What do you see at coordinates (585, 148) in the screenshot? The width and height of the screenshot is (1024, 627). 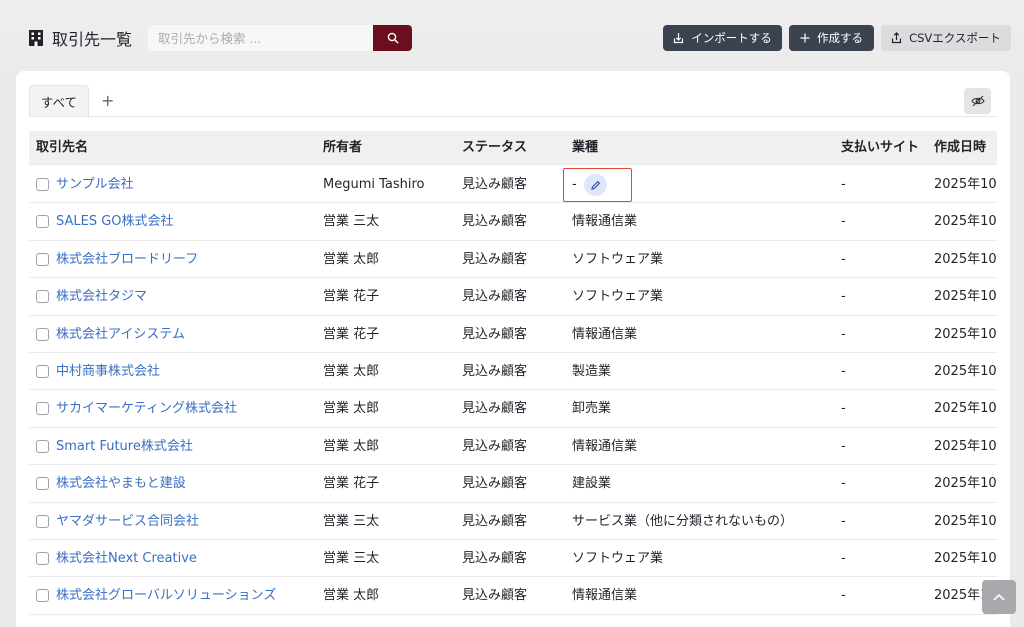 I see `column-header-industry: 業種` at bounding box center [585, 148].